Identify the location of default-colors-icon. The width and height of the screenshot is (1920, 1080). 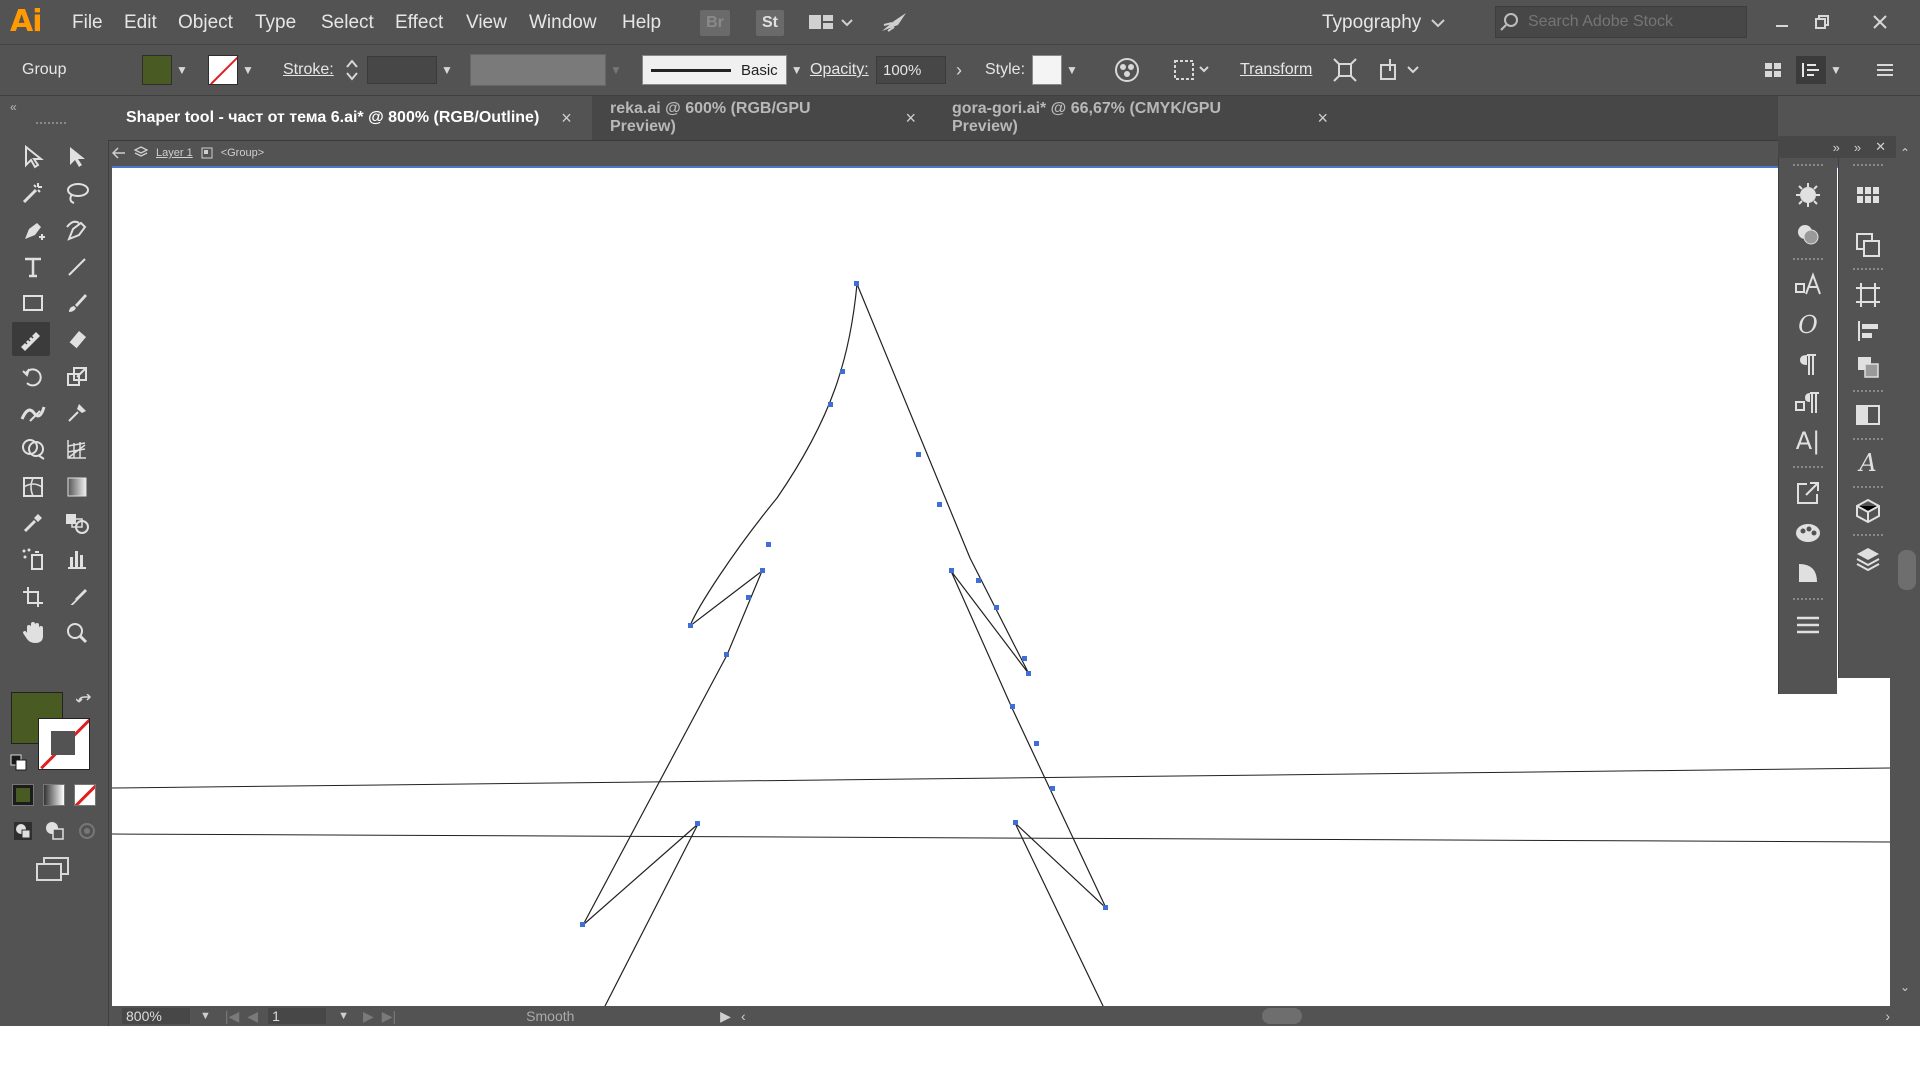
(19, 765).